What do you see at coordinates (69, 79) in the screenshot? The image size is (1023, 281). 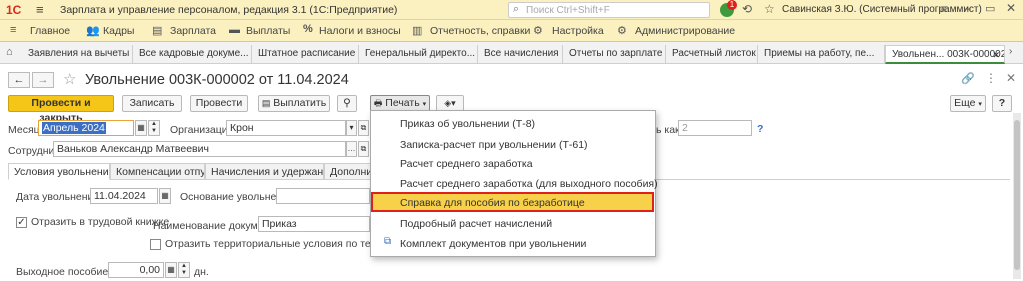 I see `favorite-star-icon: ☆` at bounding box center [69, 79].